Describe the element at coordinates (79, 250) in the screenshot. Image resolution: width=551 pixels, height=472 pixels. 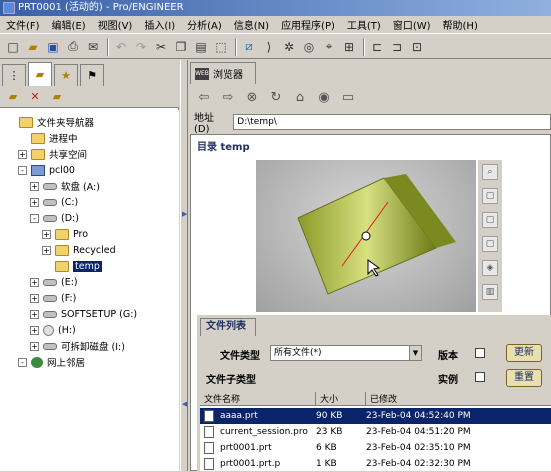
I see `tree-item: + Recycled` at that location.